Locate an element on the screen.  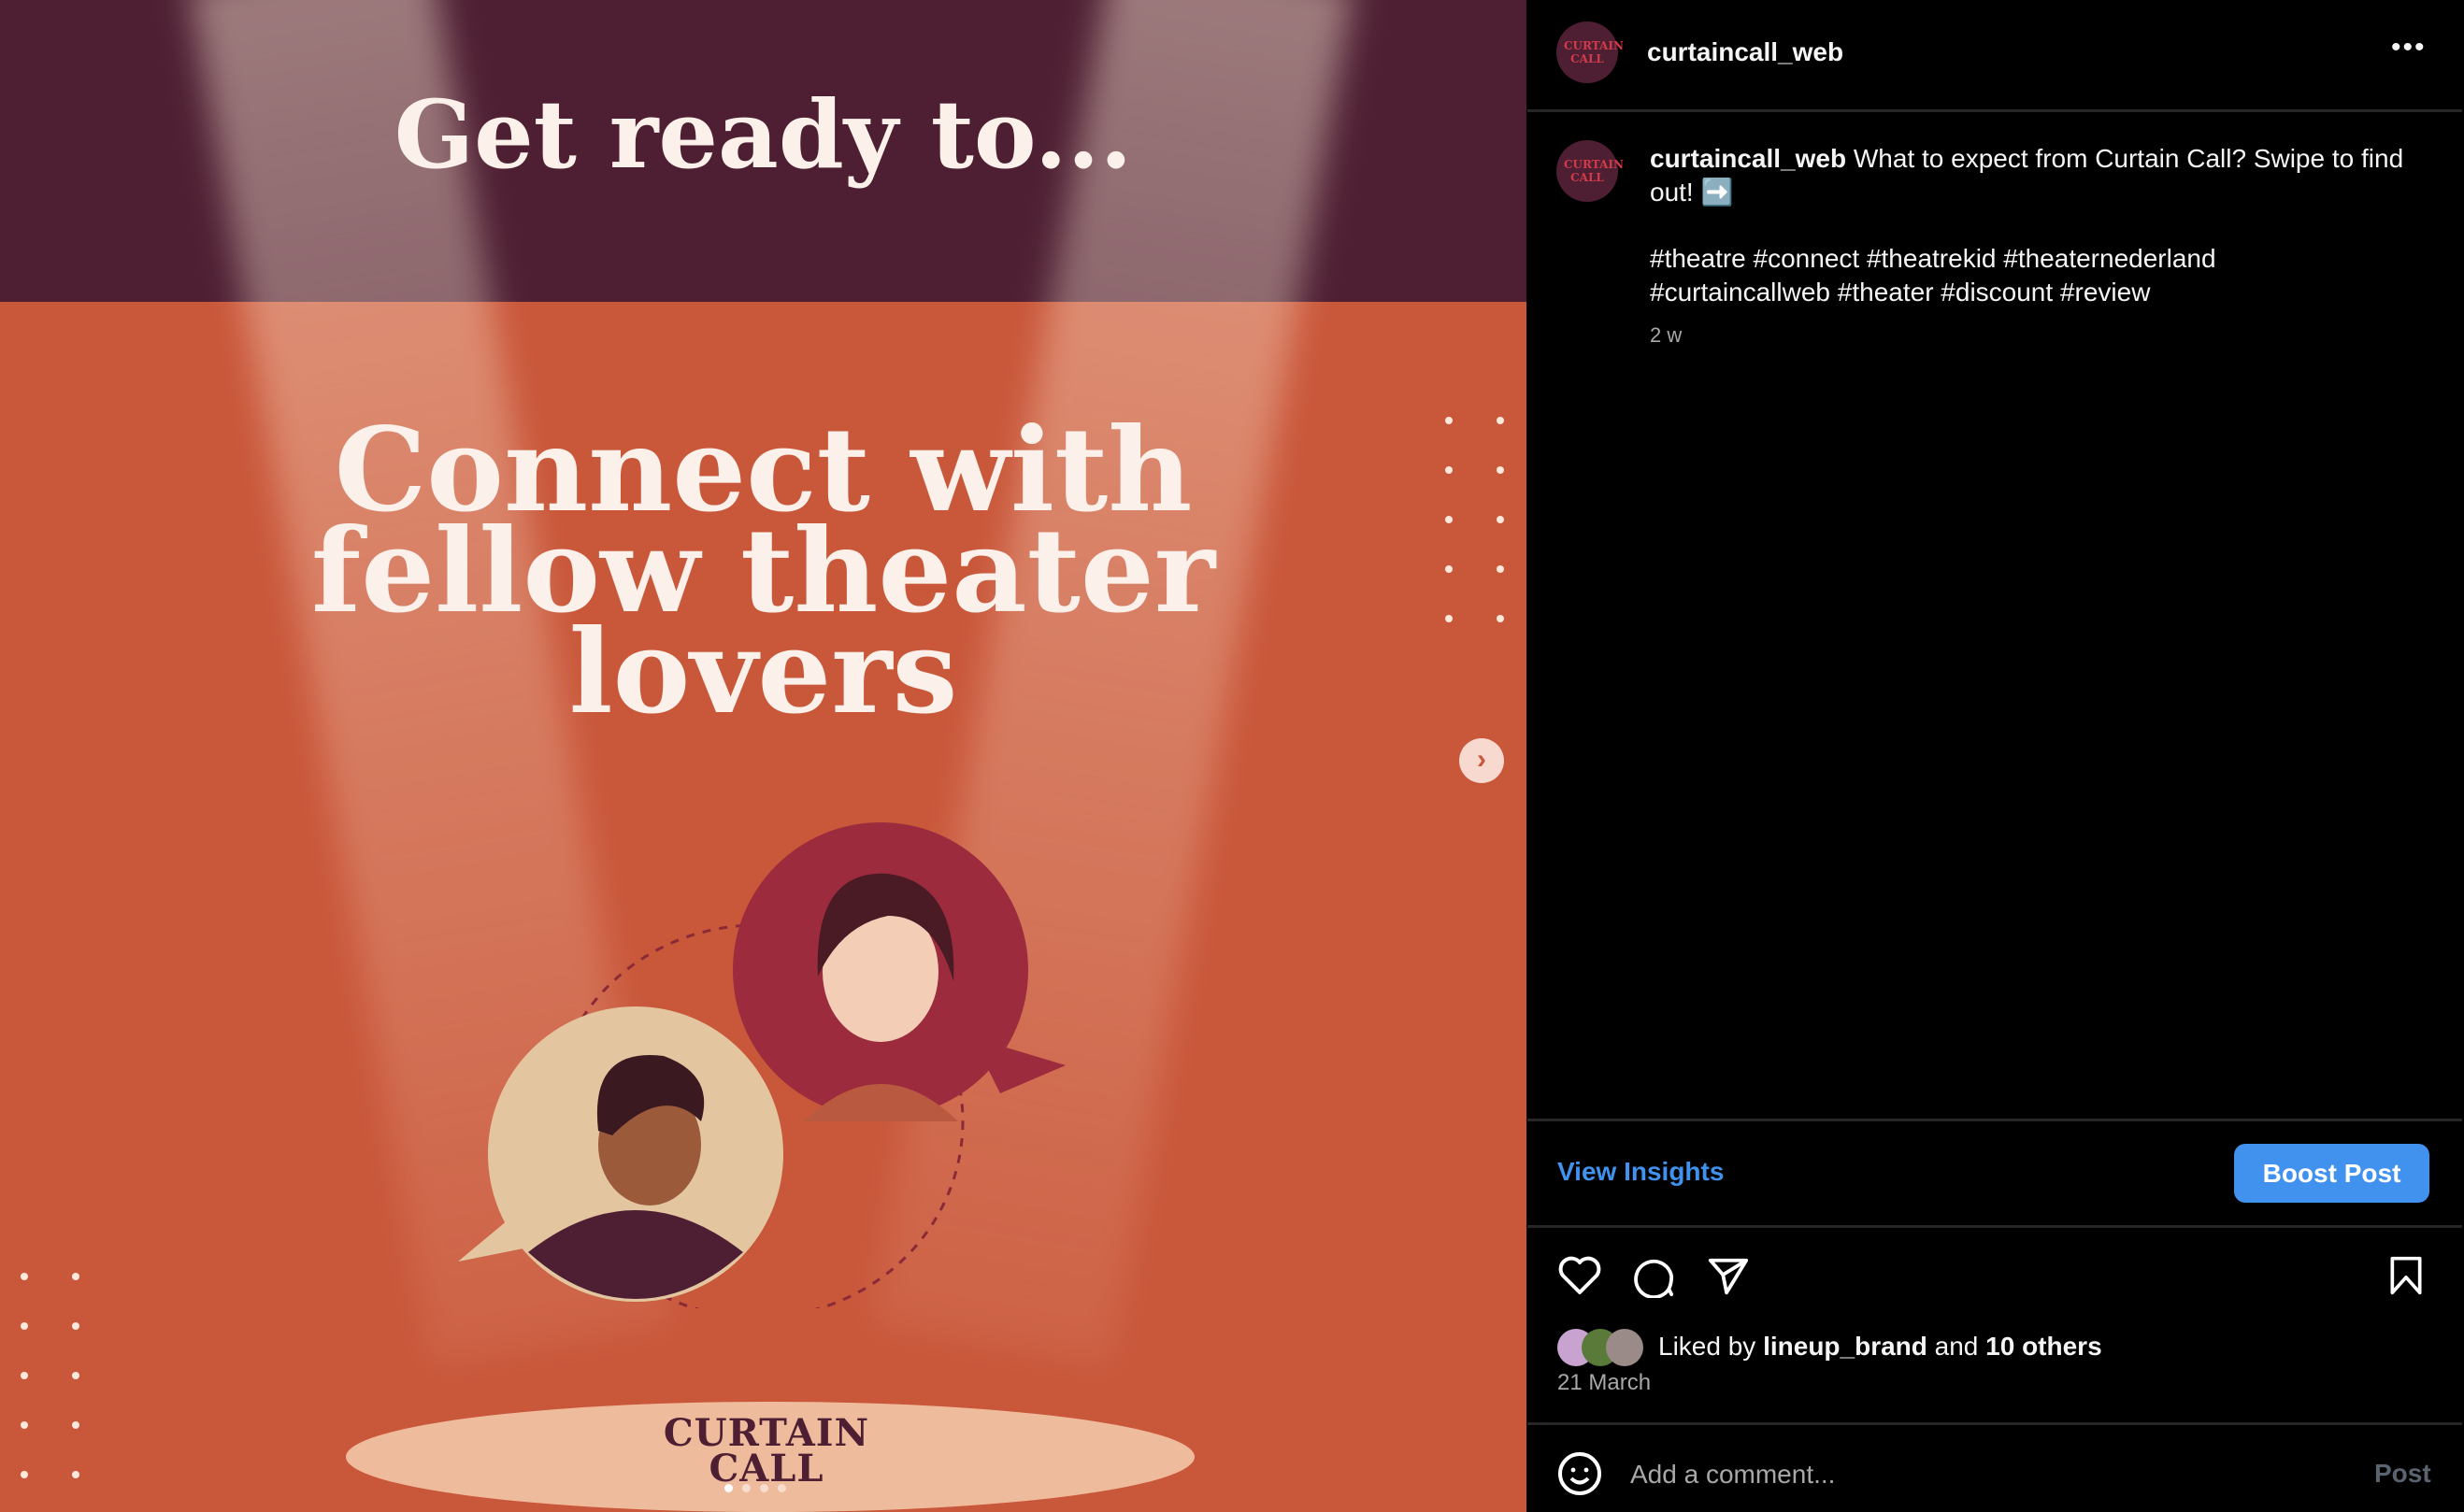
woman-bubble is located at coordinates (899, 971).